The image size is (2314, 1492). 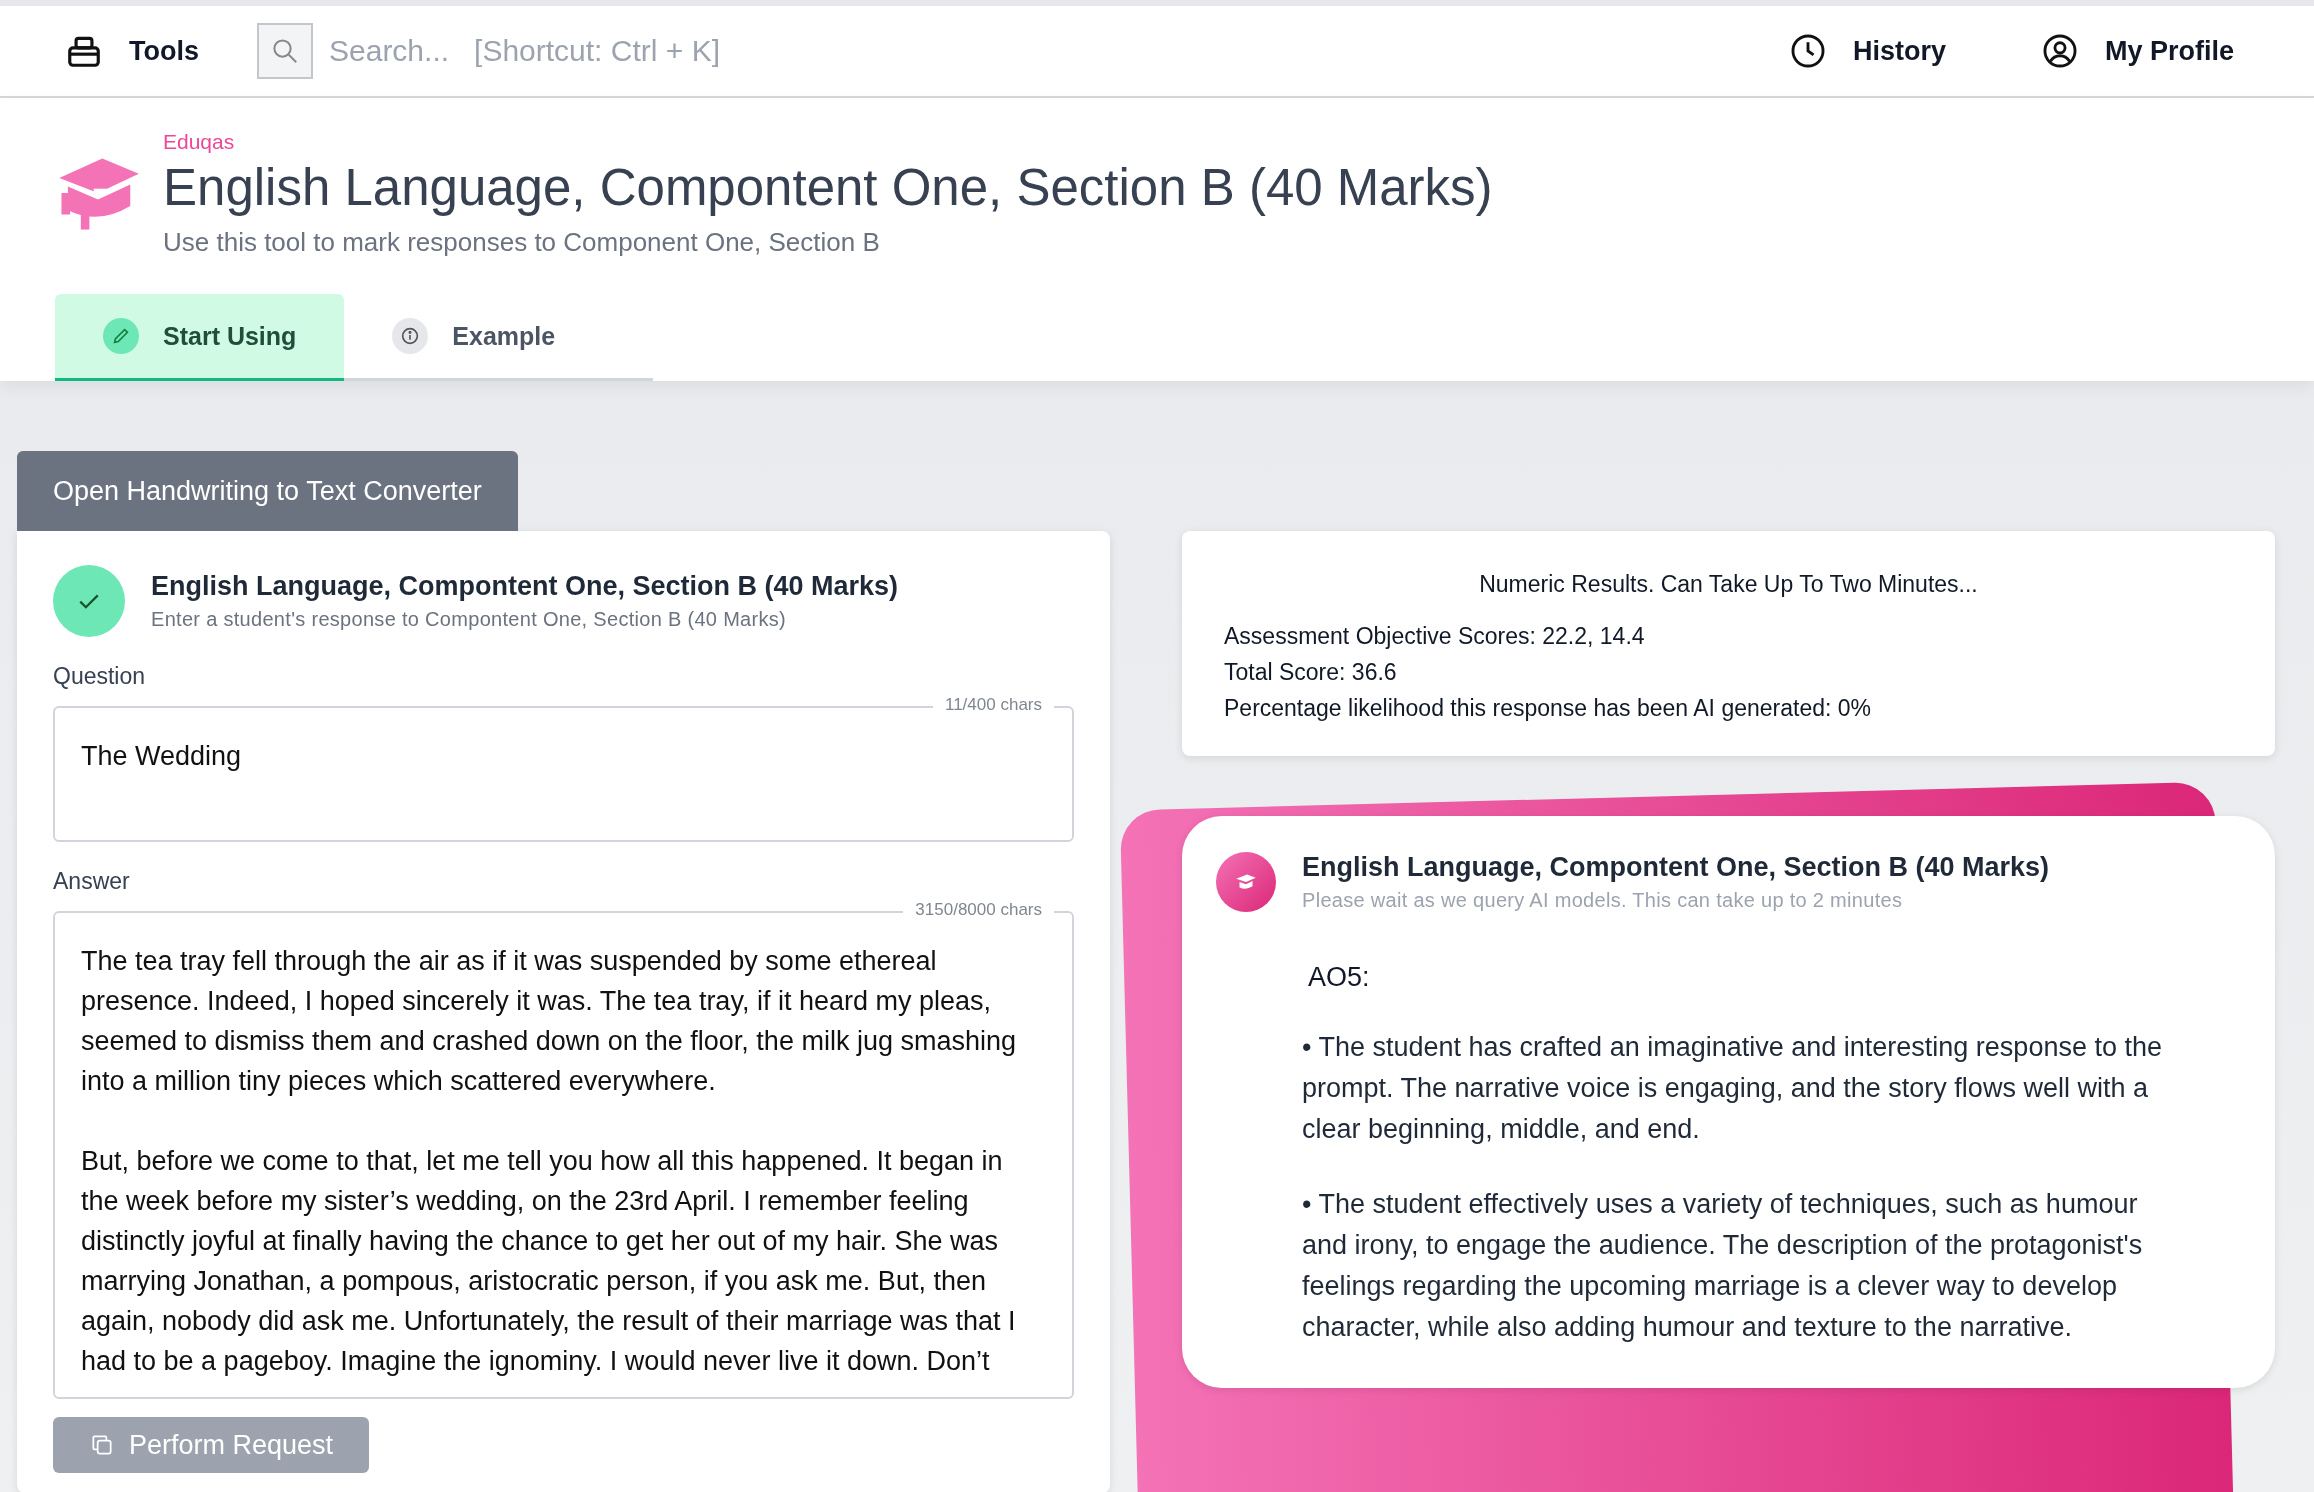 I want to click on page-subtitle: Use this tool to mark responses to Component One, Section B, so click(x=522, y=242).